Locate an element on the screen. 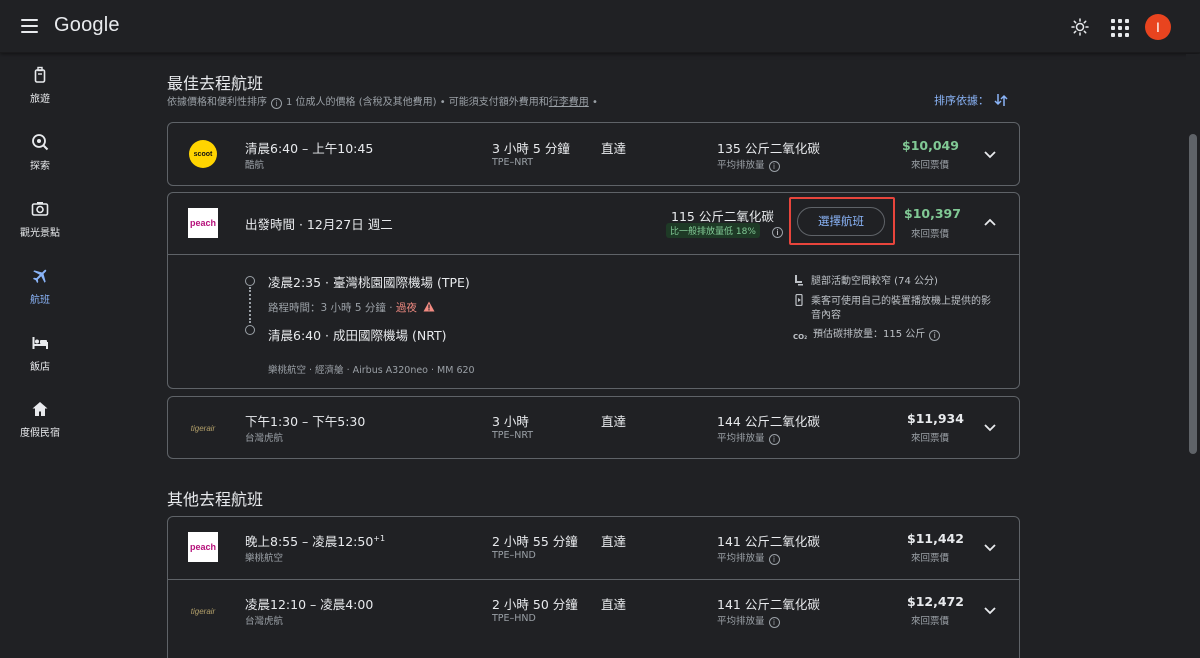 This screenshot has height=658, width=1200. sidebar-item-travel: 旅遊 is located at coordinates (40, 96).